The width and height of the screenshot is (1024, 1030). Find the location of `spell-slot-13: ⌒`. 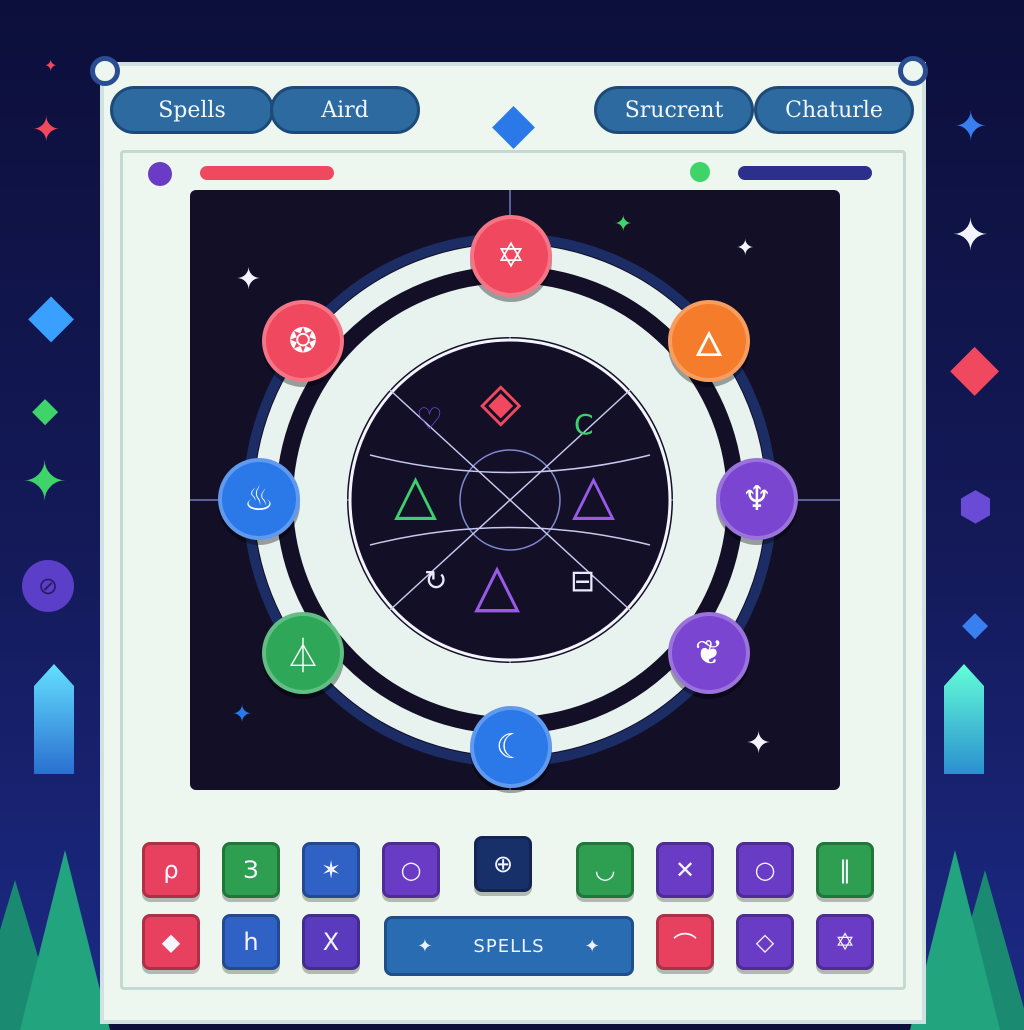

spell-slot-13: ⌒ is located at coordinates (685, 942).